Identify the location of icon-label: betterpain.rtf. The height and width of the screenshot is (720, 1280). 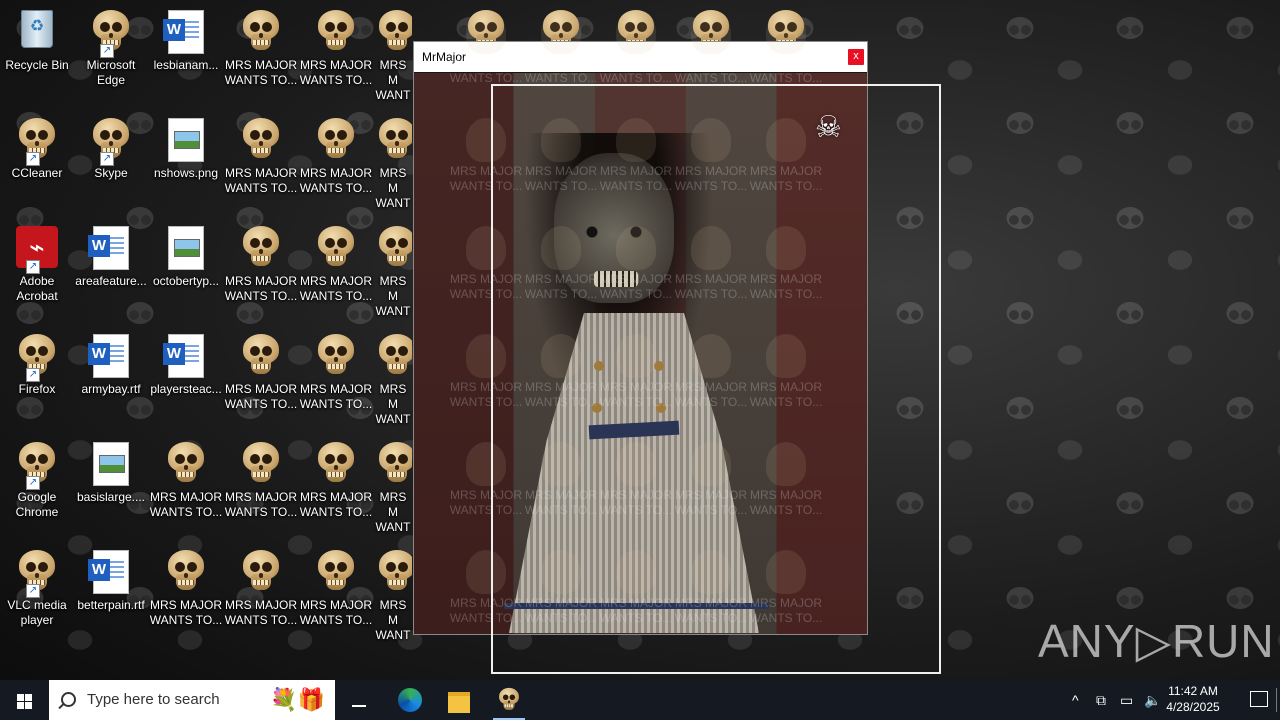
(111, 605).